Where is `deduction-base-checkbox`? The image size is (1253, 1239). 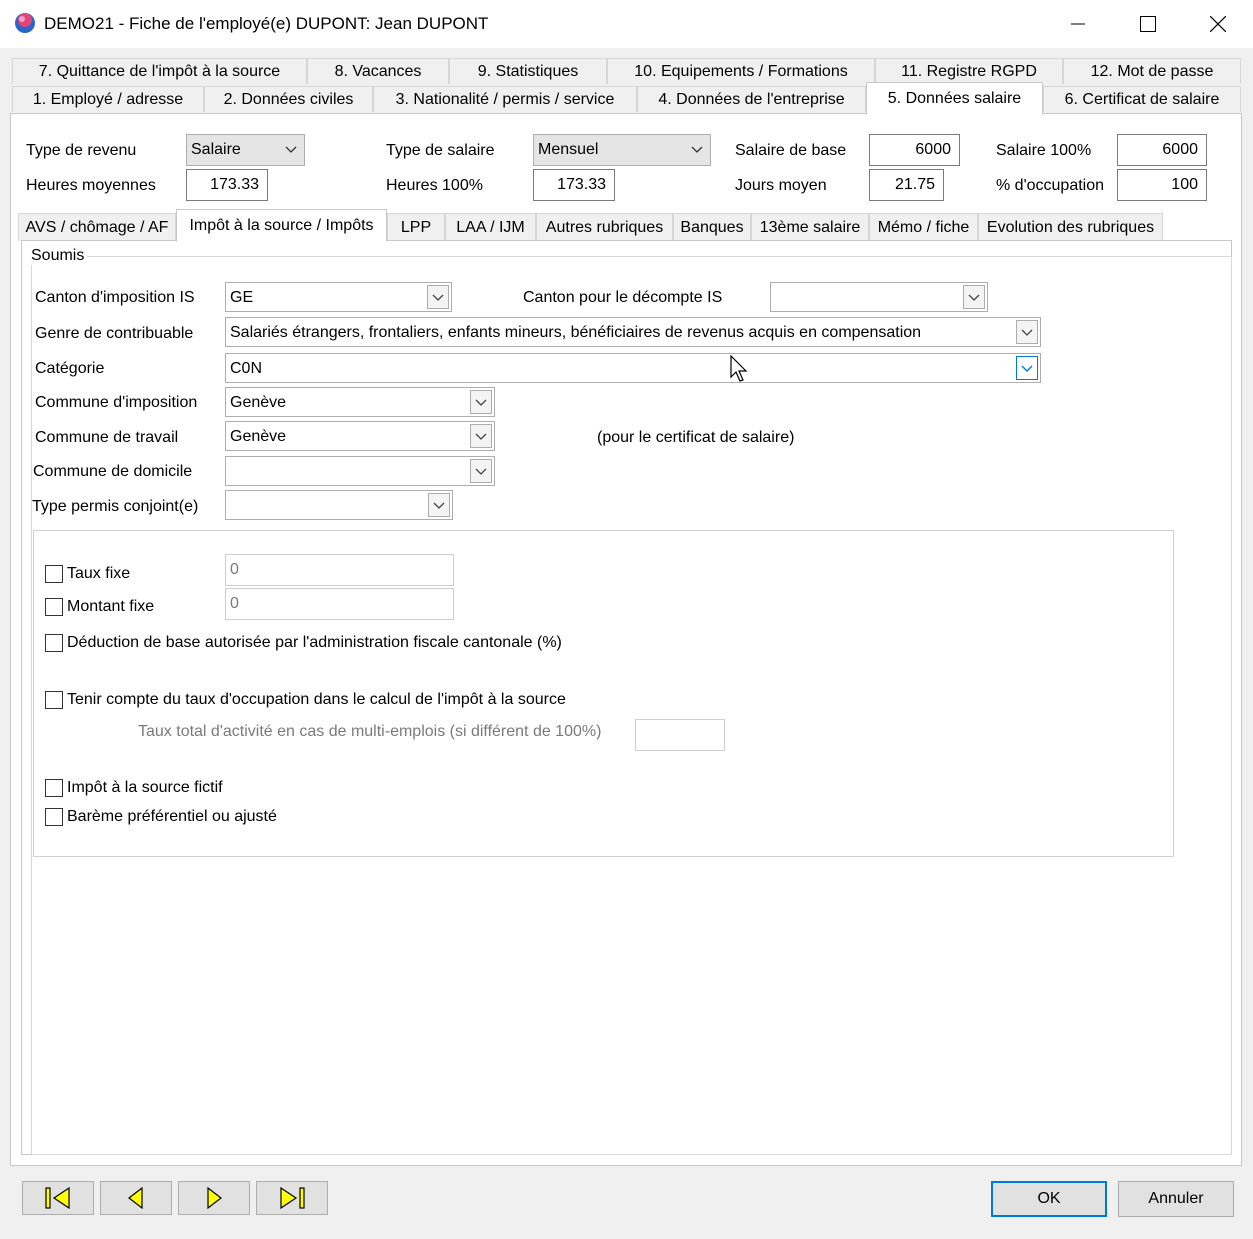 deduction-base-checkbox is located at coordinates (54, 643).